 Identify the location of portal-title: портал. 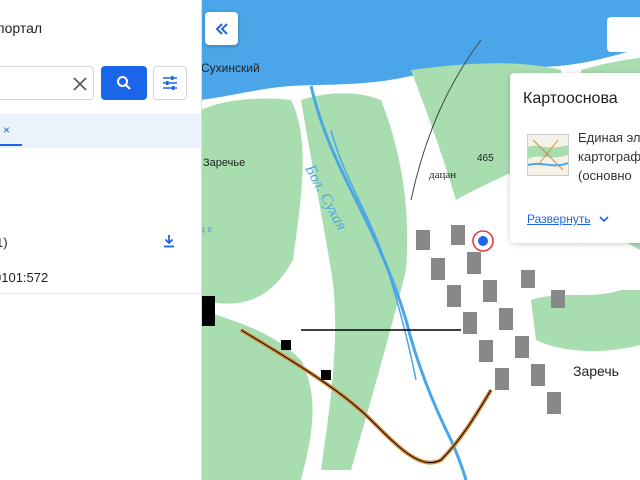
(21, 28).